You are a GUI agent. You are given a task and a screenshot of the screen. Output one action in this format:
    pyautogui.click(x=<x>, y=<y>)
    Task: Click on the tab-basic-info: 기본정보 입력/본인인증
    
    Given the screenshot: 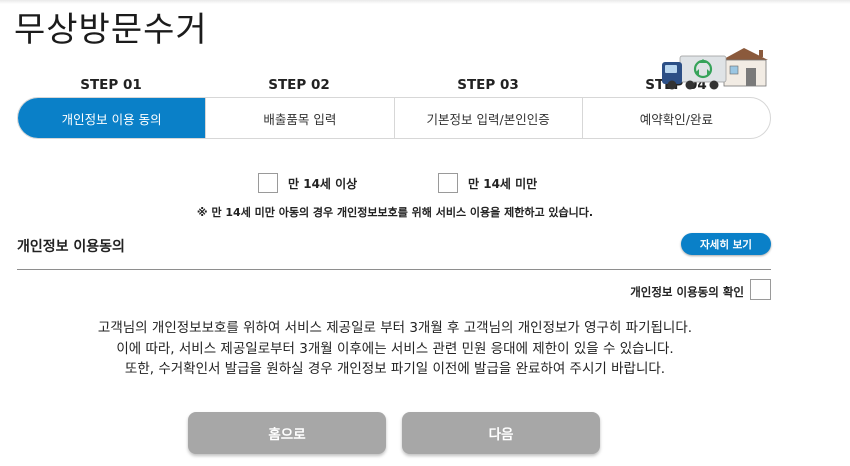 What is the action you would take?
    pyautogui.click(x=489, y=118)
    